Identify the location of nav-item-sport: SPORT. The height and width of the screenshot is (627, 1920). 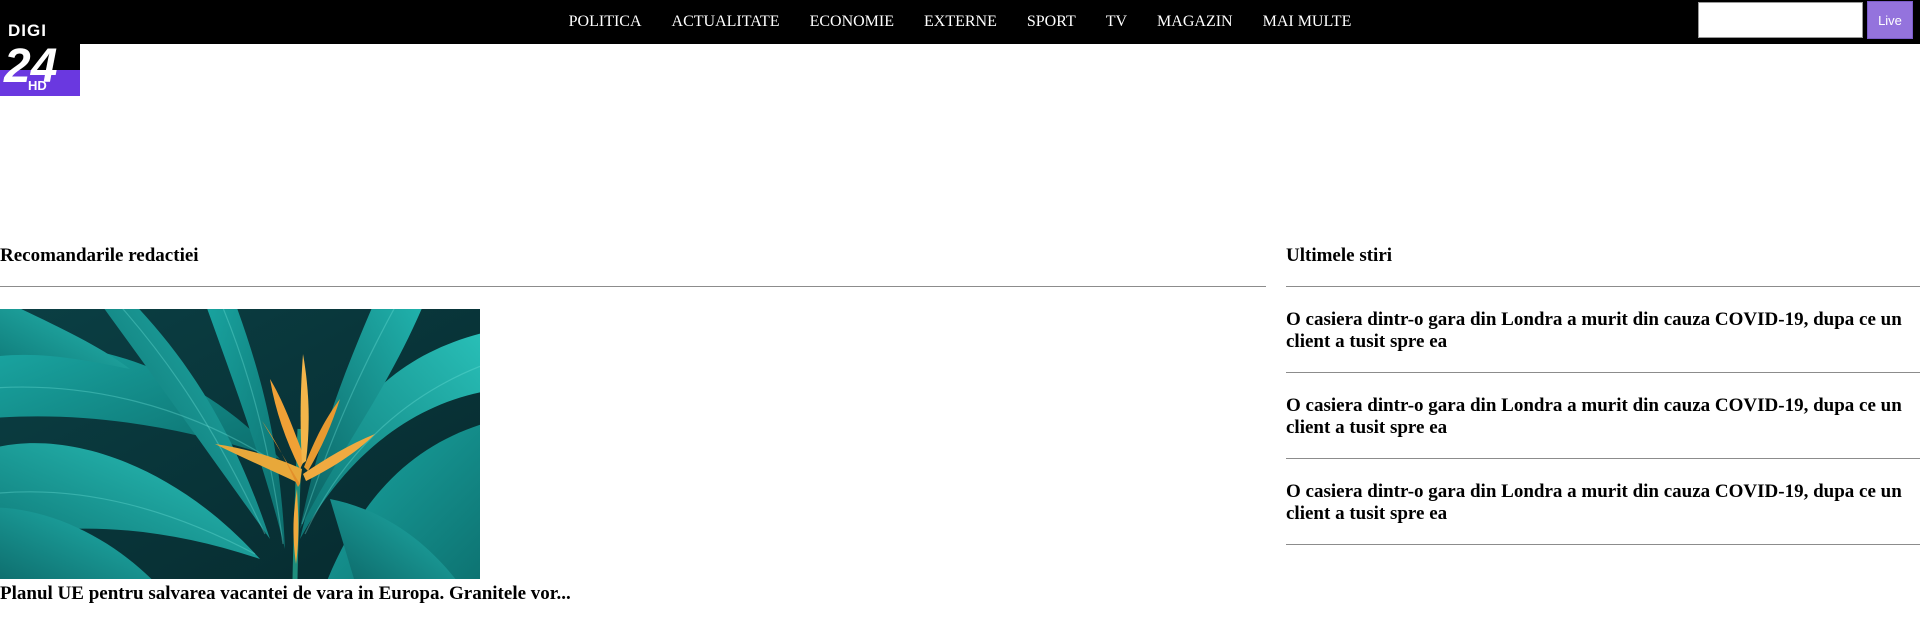
(1051, 22).